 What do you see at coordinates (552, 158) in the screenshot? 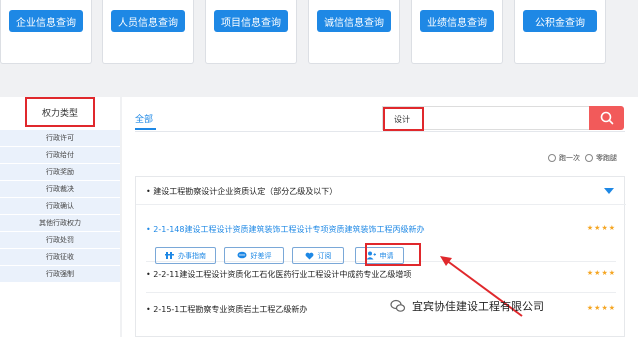
I see `radio-run-once` at bounding box center [552, 158].